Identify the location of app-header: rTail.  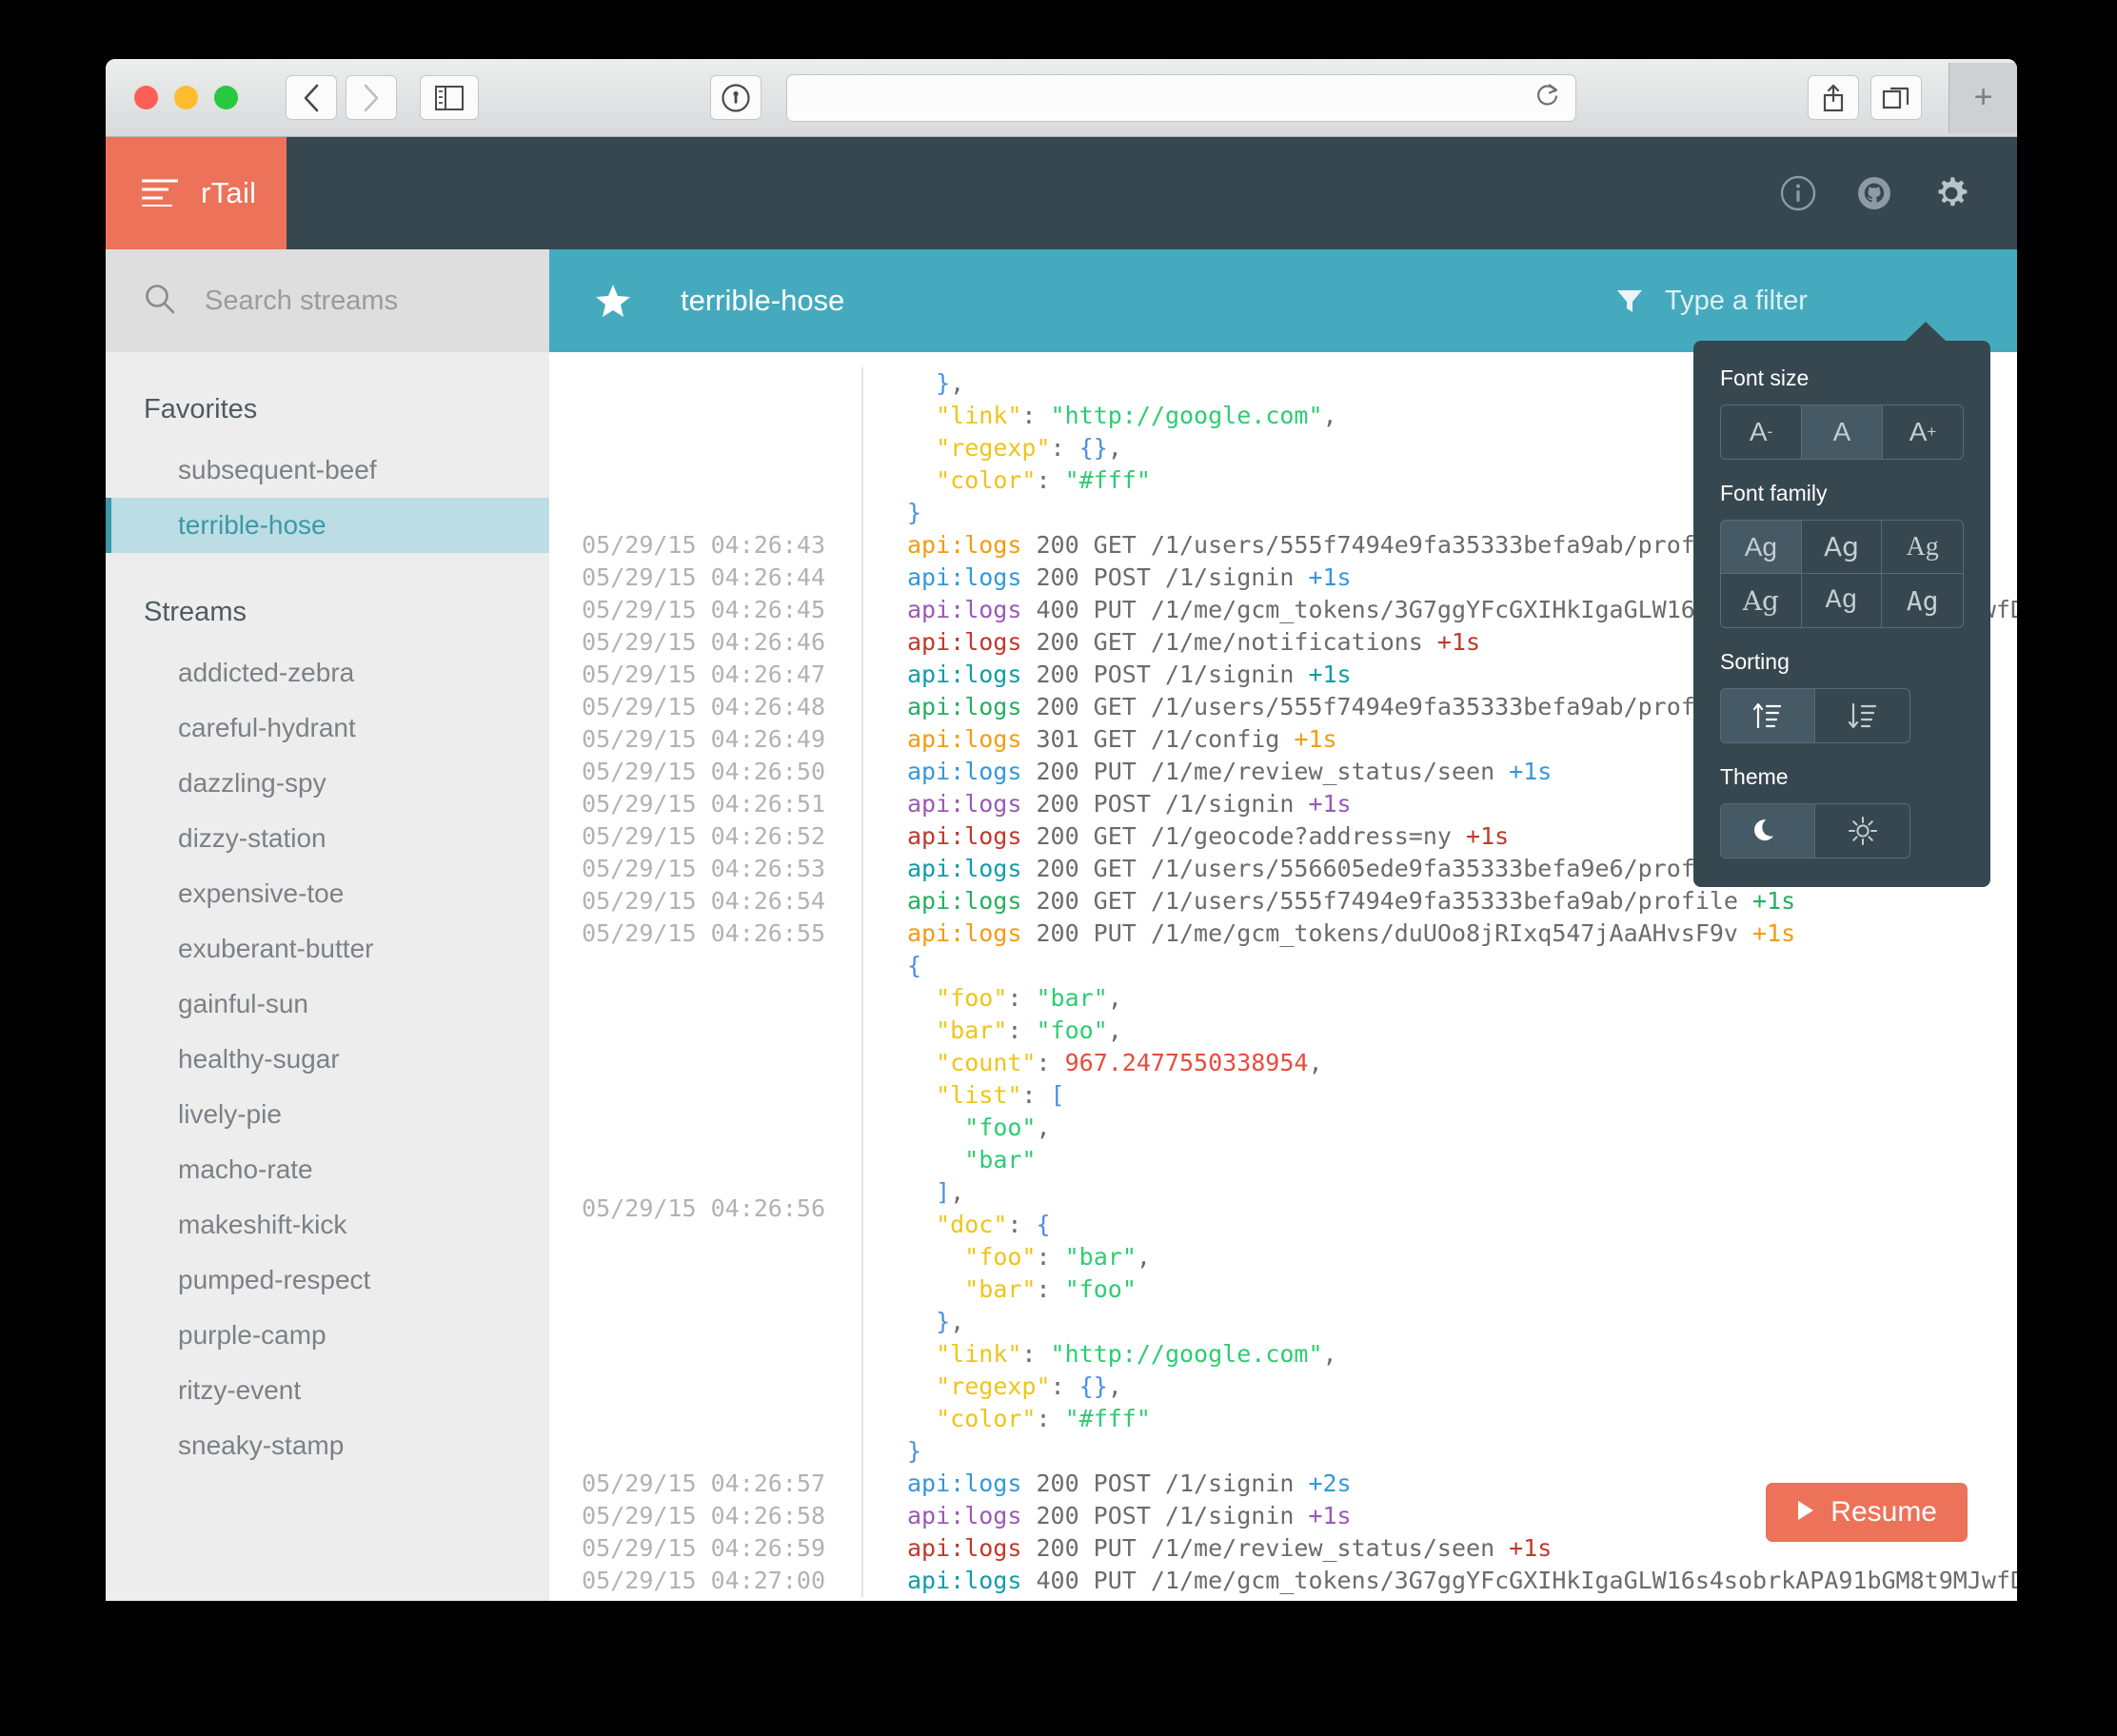
(1061, 193).